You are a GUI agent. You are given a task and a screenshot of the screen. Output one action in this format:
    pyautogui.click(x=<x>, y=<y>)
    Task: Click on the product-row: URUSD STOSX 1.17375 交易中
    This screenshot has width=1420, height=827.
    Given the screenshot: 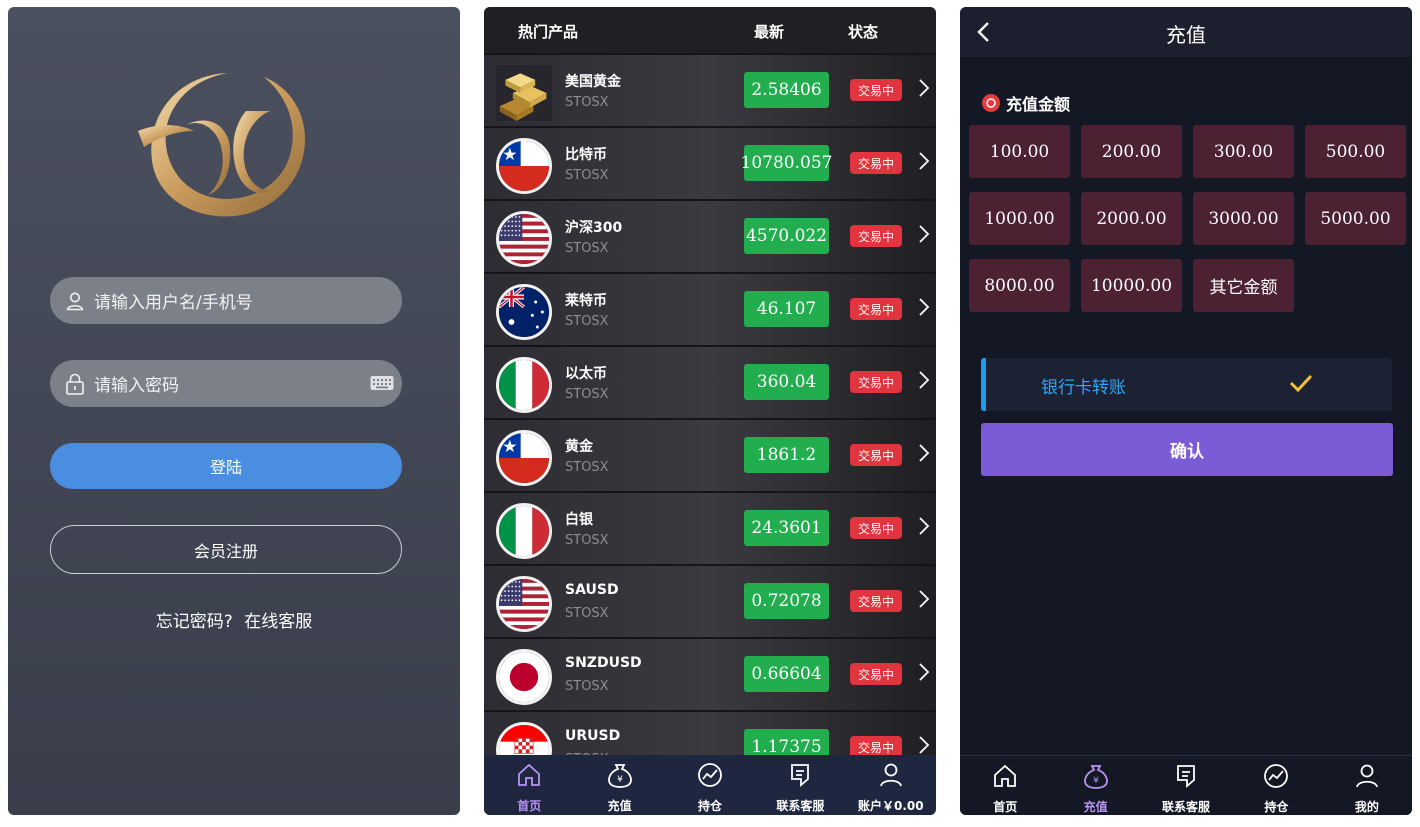 What is the action you would take?
    pyautogui.click(x=710, y=732)
    